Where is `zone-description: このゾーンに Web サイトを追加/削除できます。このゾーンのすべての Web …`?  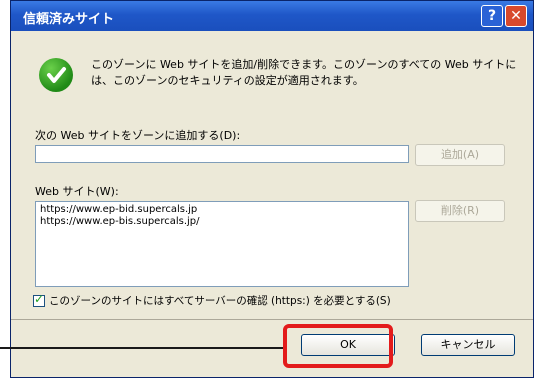 zone-description: このゾーンに Web サイトを追加/削除できます。このゾーンのすべての Web … is located at coordinates (304, 72).